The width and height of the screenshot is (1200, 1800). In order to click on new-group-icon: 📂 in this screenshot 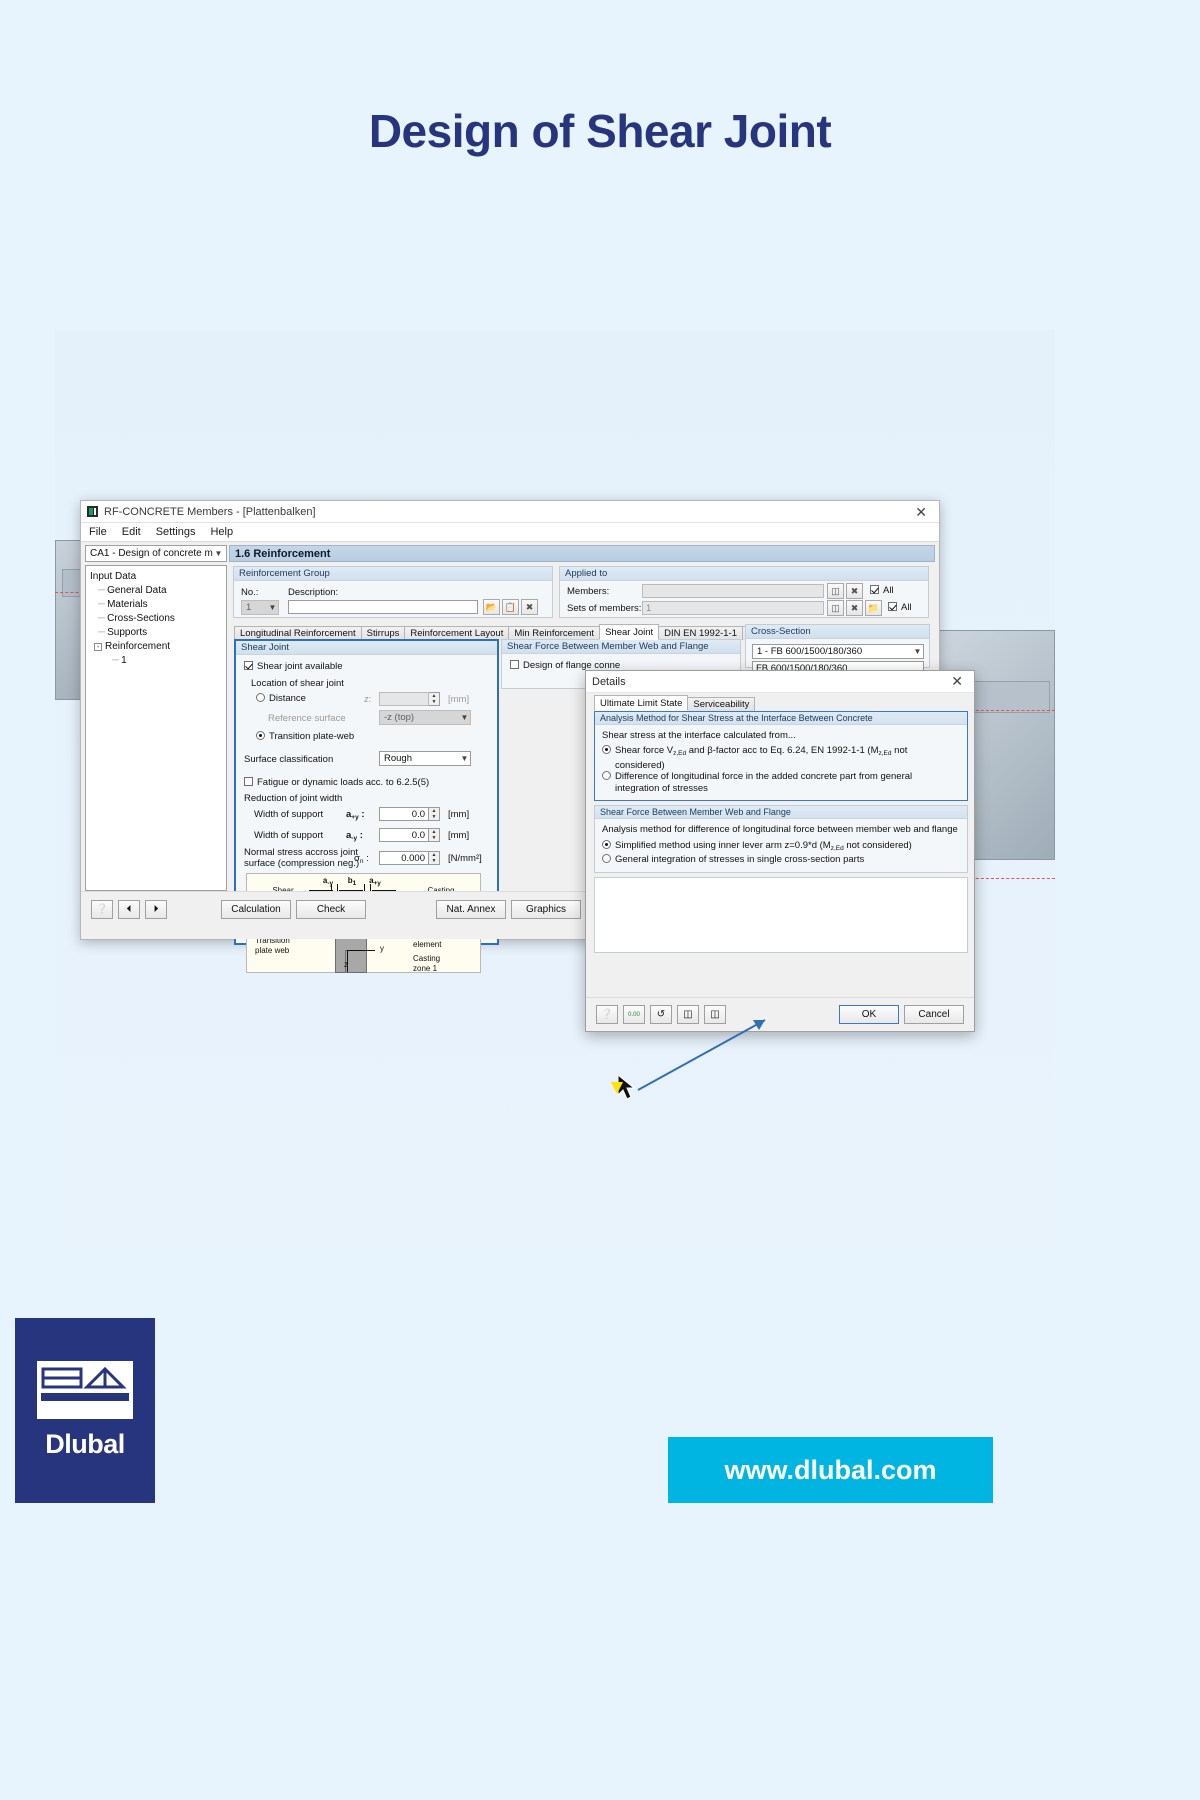, I will do `click(491, 607)`.